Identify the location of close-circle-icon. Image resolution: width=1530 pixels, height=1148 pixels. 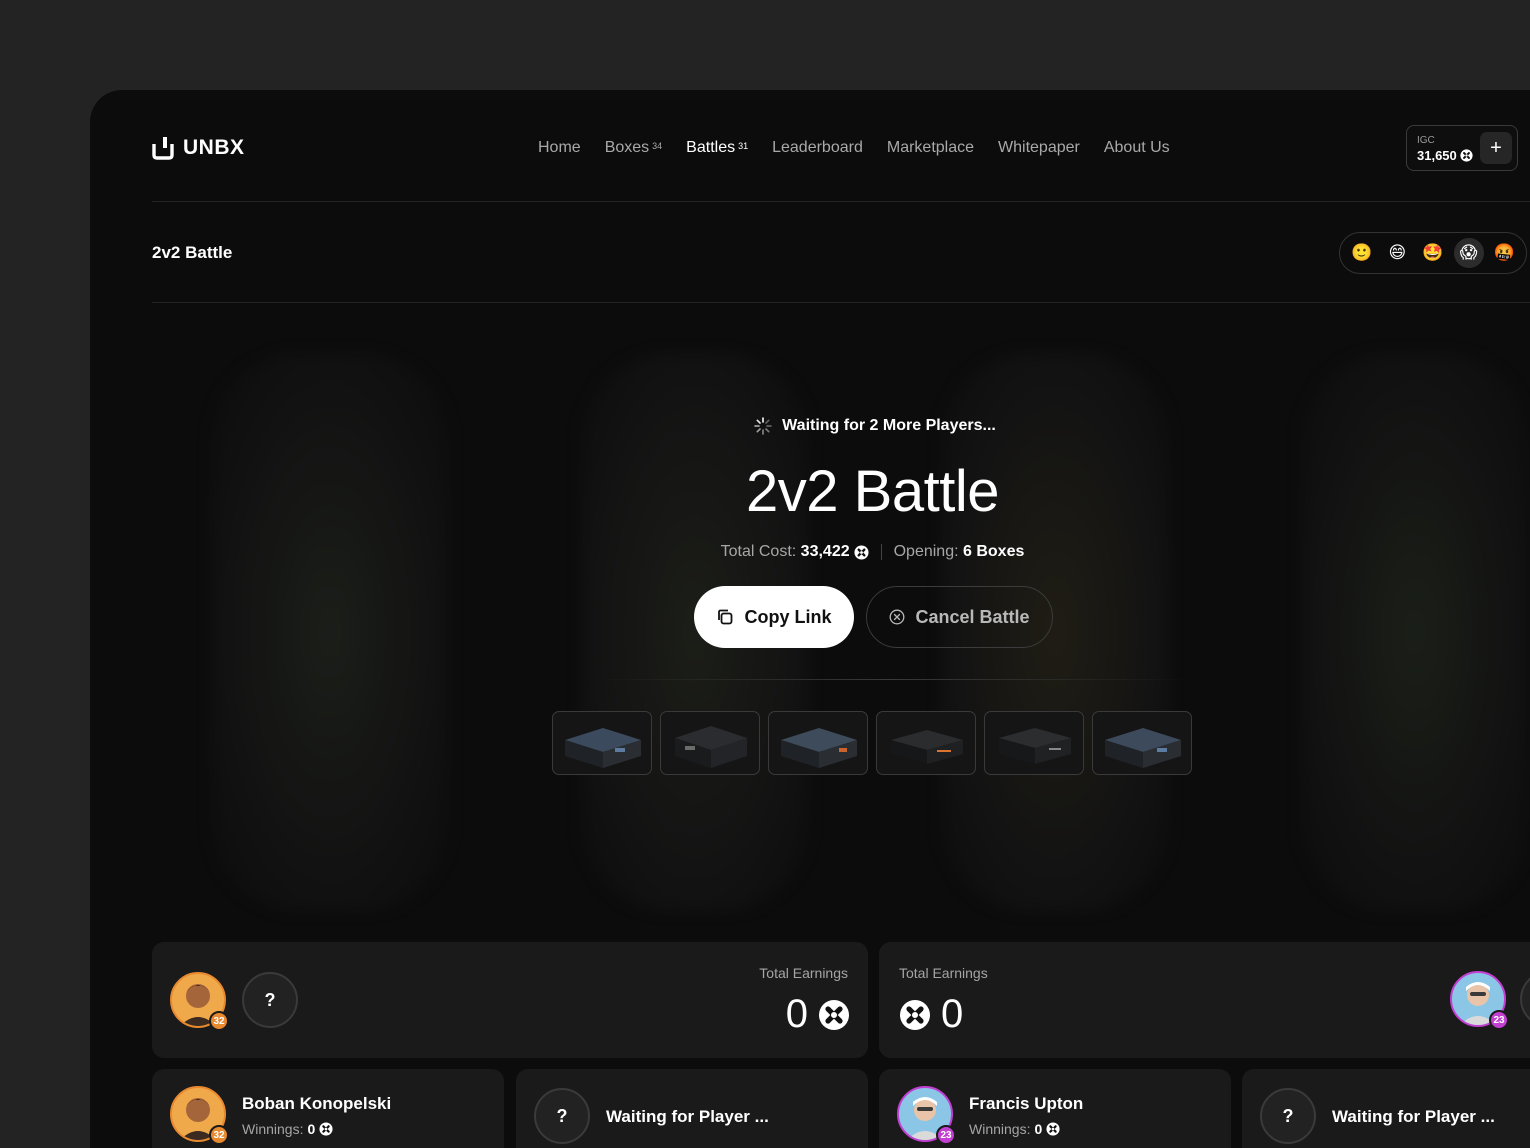
(897, 617).